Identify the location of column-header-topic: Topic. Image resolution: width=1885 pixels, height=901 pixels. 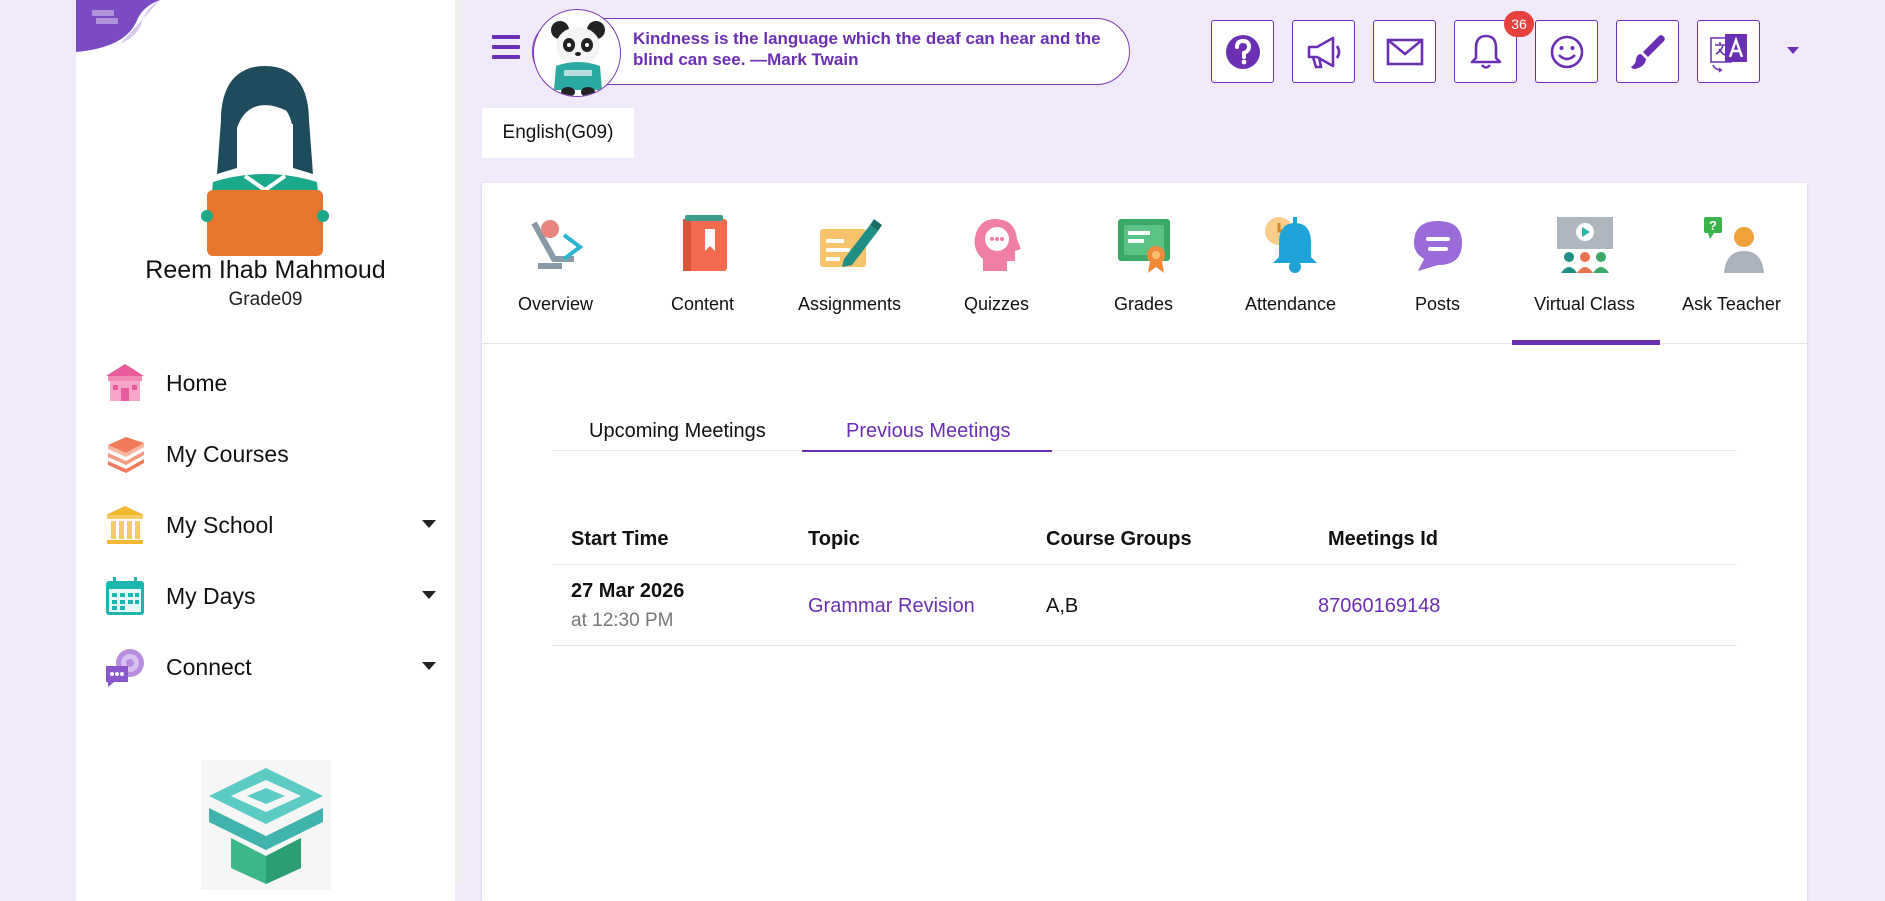
(834, 539).